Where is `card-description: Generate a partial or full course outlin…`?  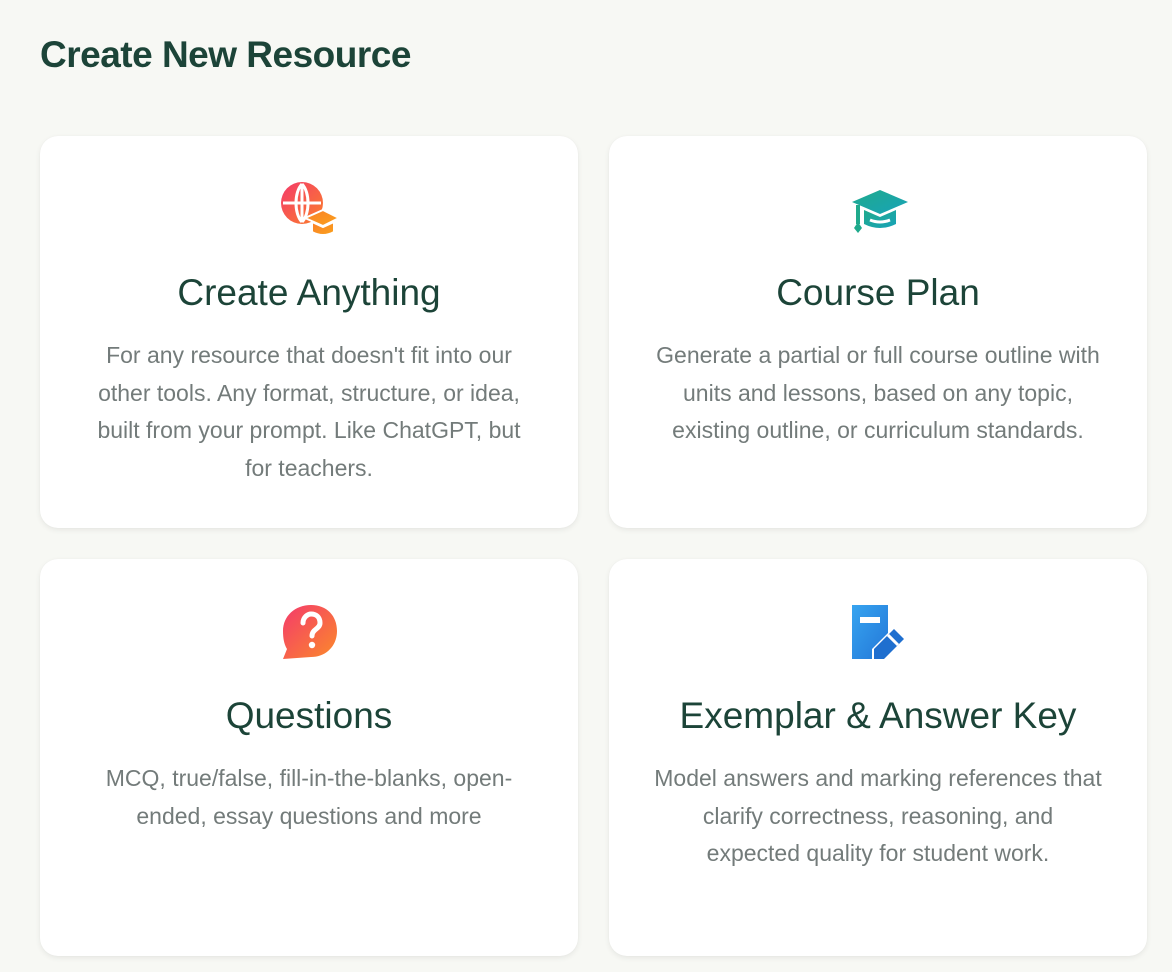 card-description: Generate a partial or full course outlin… is located at coordinates (878, 392).